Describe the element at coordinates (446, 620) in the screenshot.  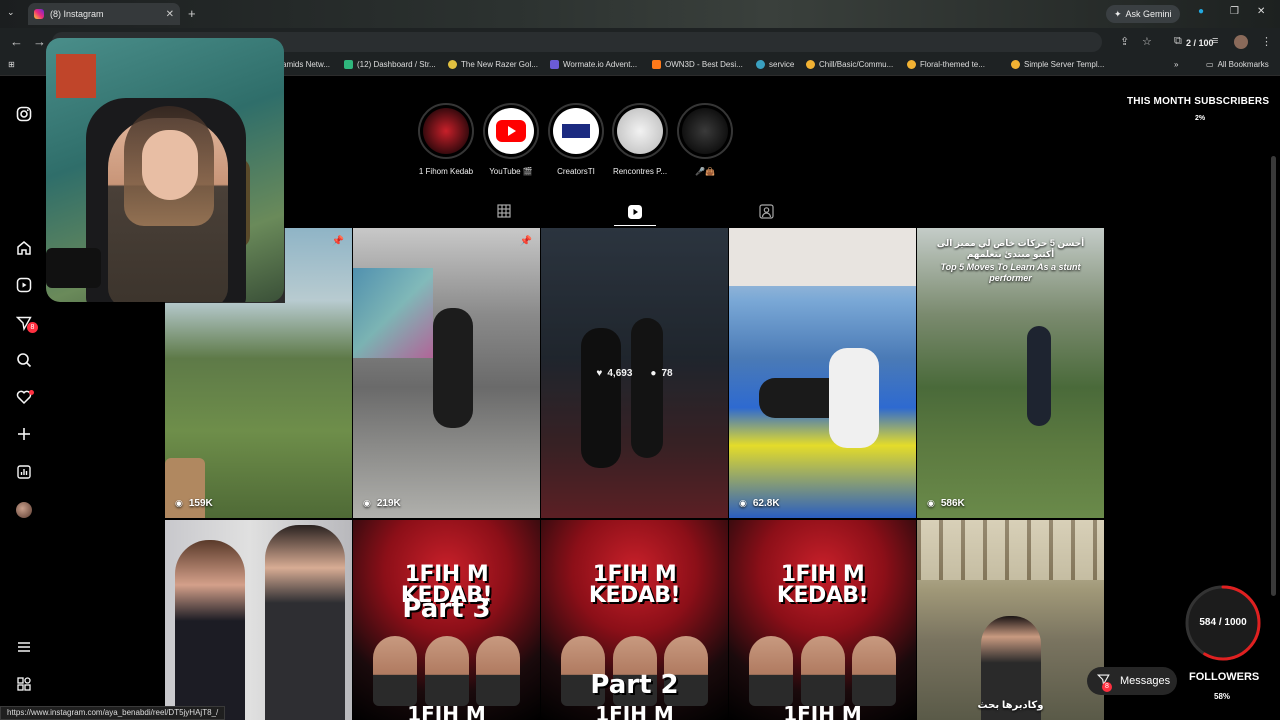
I see `reel-thumbnail: 1FIH M KEDAB! Part 3 1FIH M` at that location.